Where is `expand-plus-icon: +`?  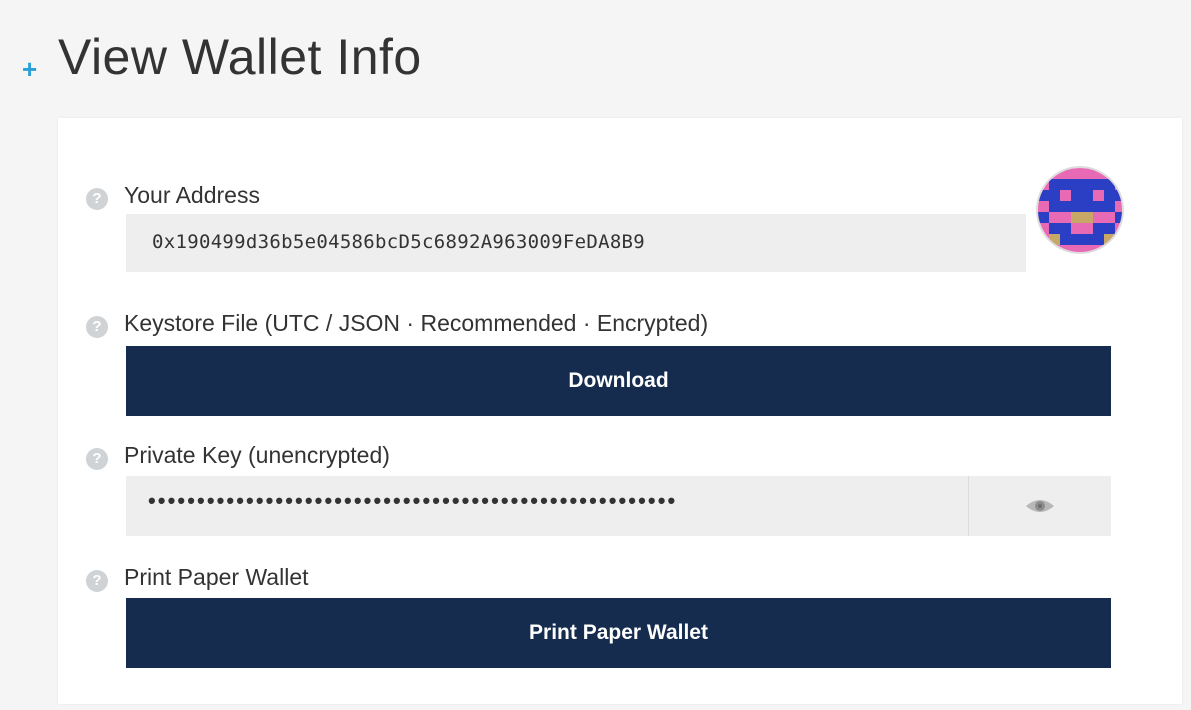
expand-plus-icon: + is located at coordinates (29, 69).